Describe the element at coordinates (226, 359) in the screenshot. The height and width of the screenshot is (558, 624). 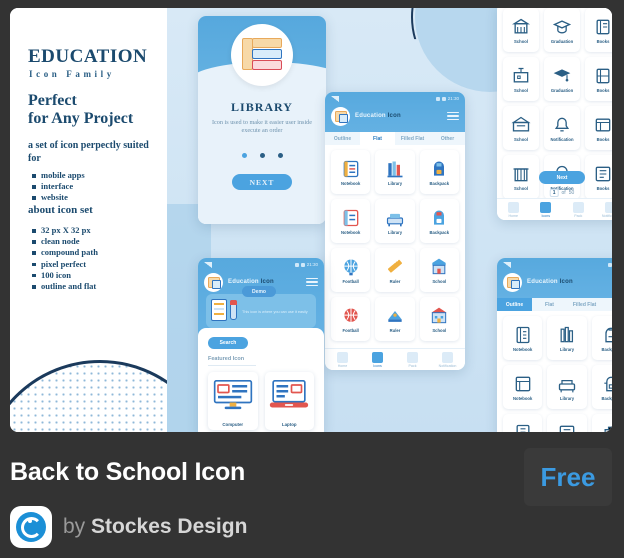
I see `featured-section-label: Featured Icon` at that location.